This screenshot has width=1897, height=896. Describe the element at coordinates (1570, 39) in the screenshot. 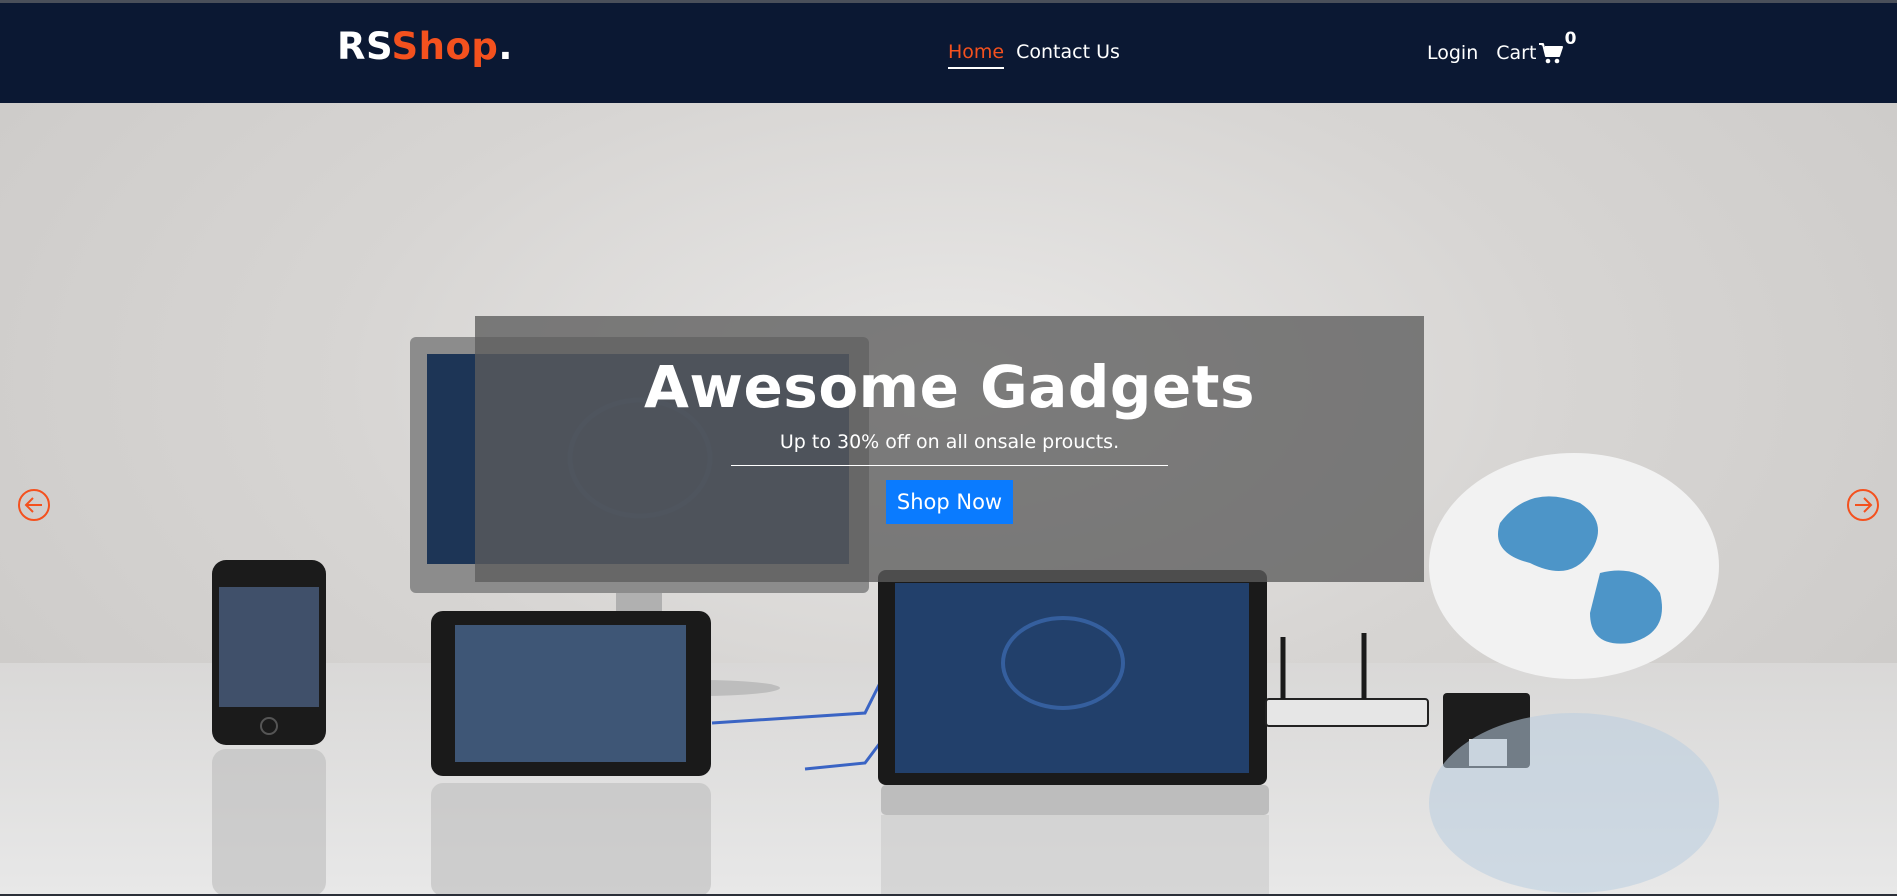

I see `cart-count-badge: 0` at that location.